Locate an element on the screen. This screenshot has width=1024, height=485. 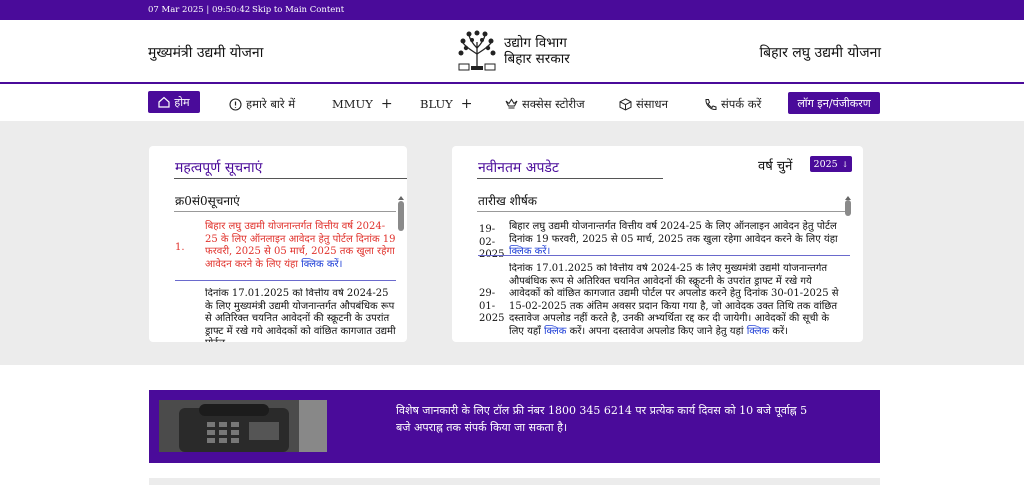
header-left-title: मुख्यमंत्री उद्यमी योजना is located at coordinates (205, 52).